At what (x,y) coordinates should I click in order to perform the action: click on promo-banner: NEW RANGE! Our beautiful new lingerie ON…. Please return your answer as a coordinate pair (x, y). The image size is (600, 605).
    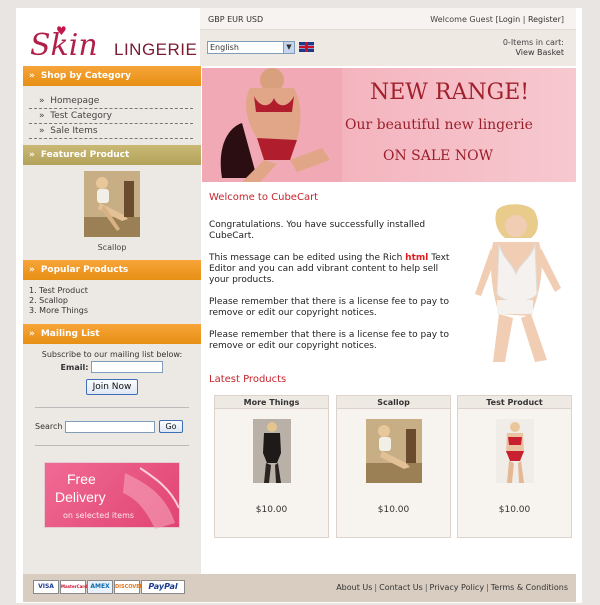
    Looking at the image, I should click on (389, 125).